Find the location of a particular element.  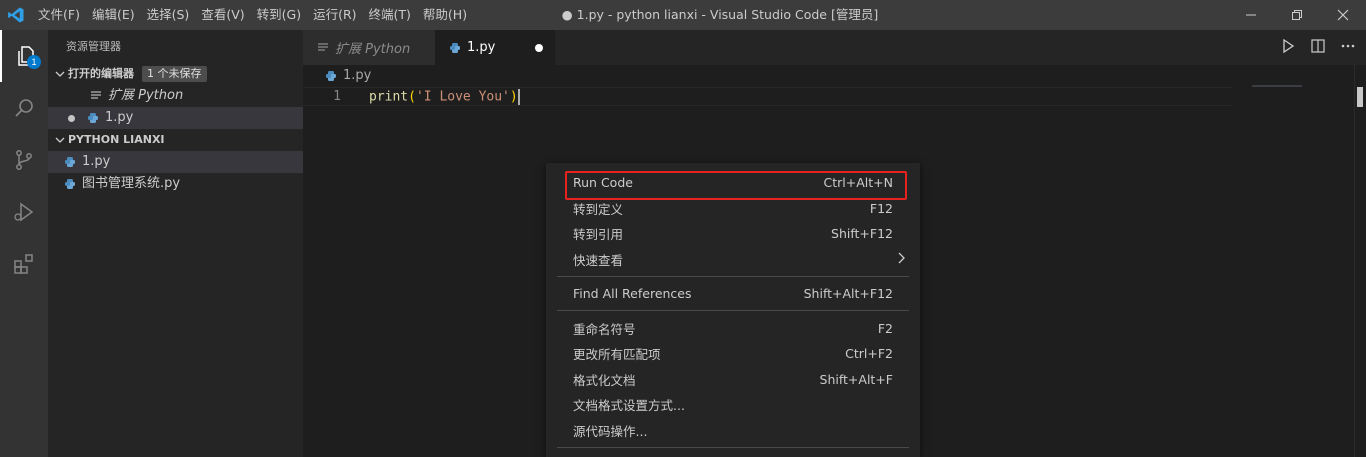

tab-1py: 1.py is located at coordinates (495, 47).